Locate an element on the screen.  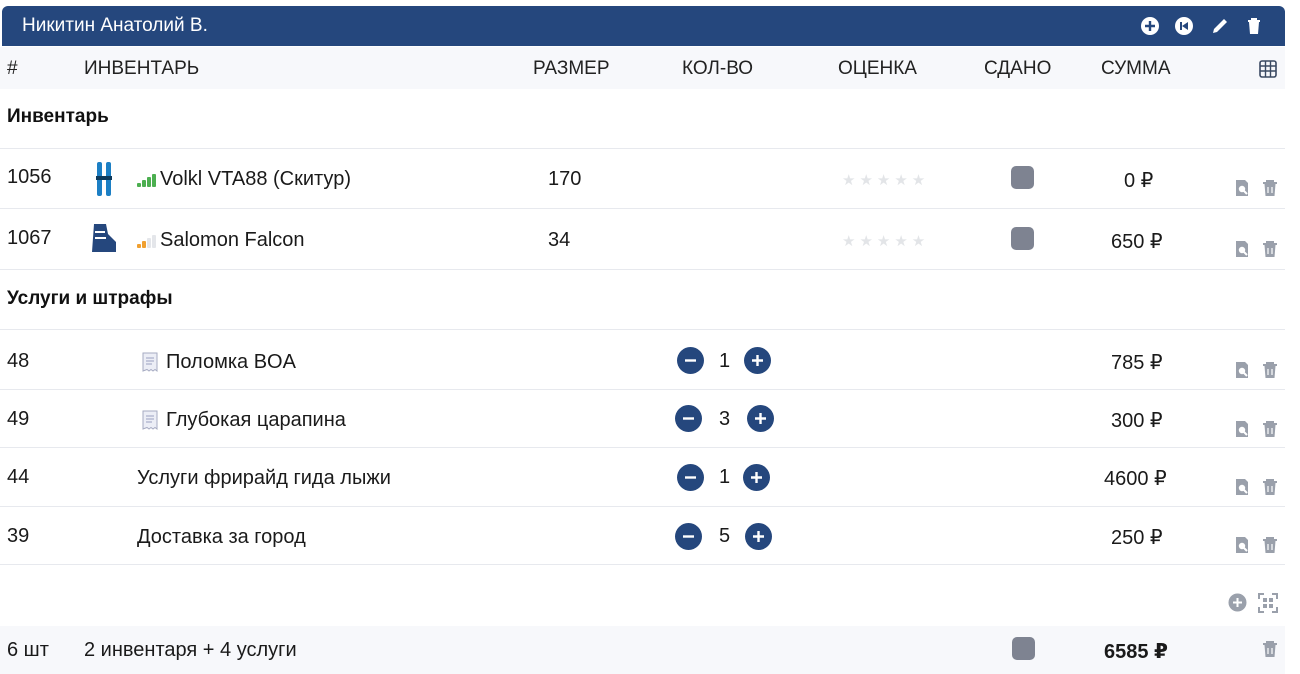
table-end-divider is located at coordinates (642, 564).